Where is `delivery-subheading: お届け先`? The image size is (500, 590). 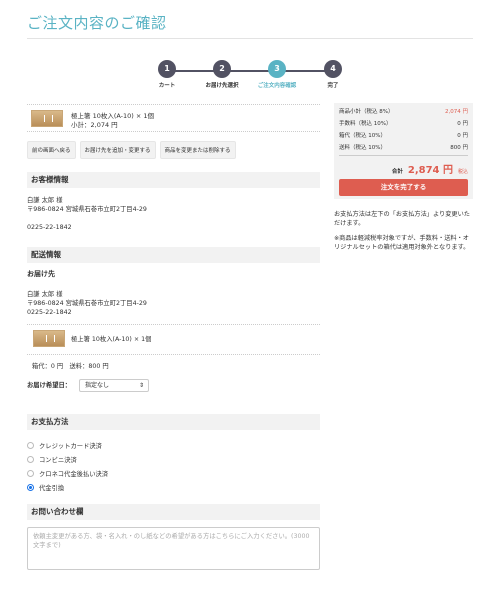
delivery-subheading: お届け先 is located at coordinates (41, 274).